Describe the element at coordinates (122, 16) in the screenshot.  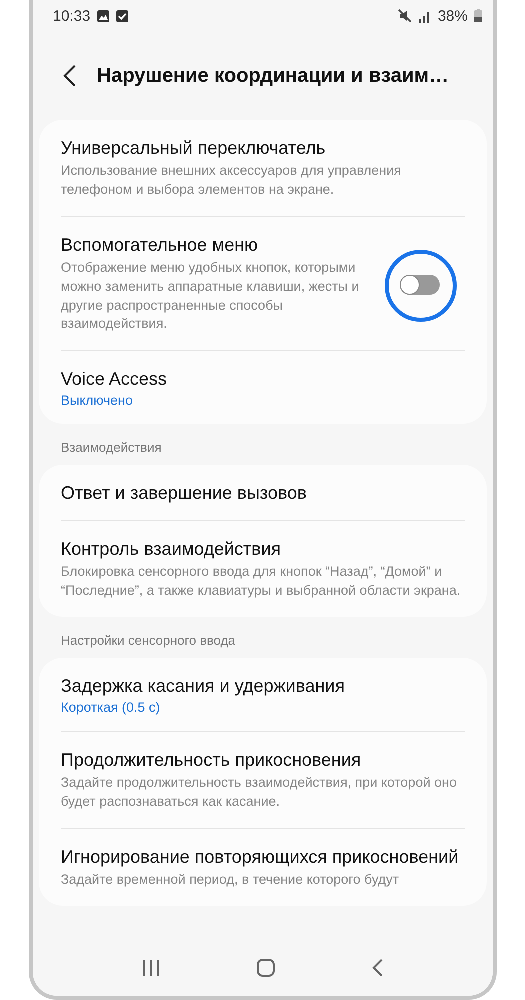
I see `checkbox-icon` at that location.